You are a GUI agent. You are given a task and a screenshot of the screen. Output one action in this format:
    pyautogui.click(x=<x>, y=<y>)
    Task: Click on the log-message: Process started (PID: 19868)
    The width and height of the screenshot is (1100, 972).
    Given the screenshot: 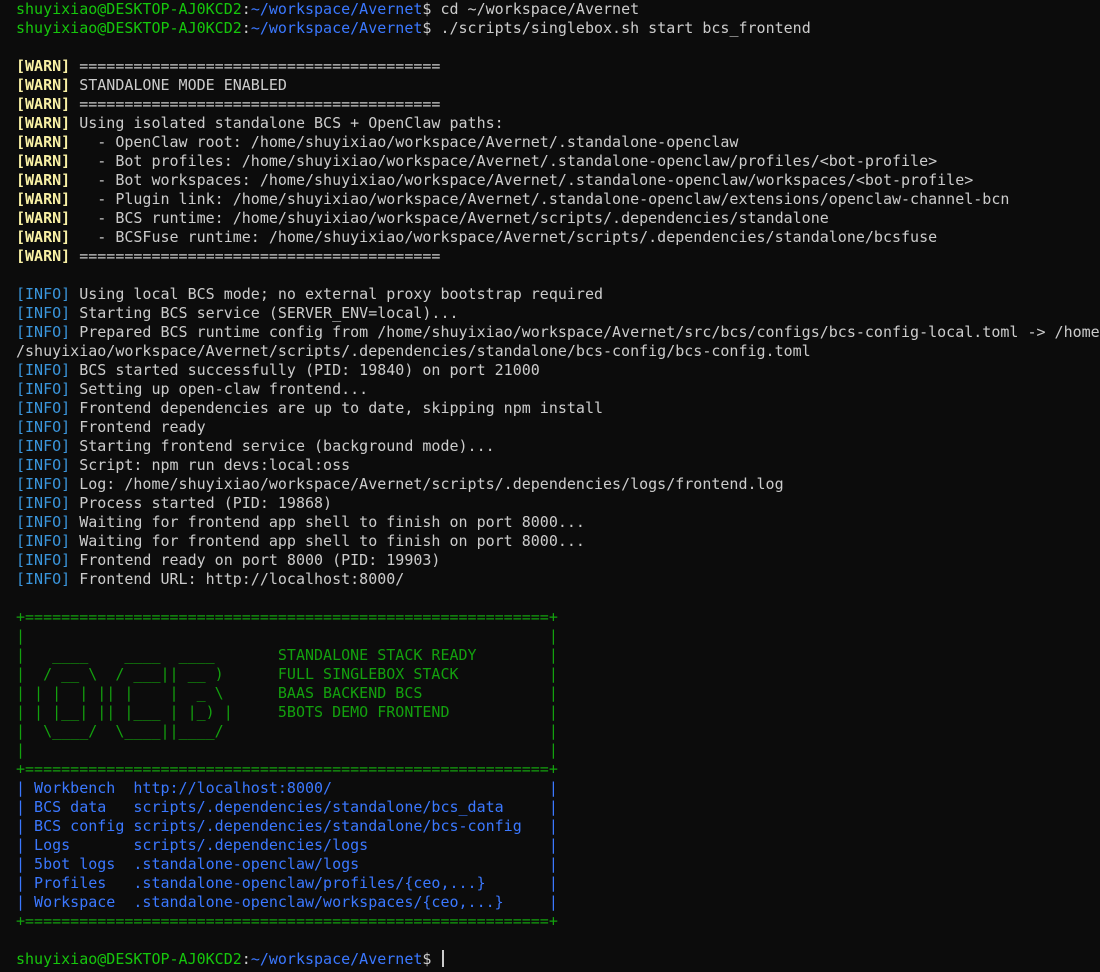 What is the action you would take?
    pyautogui.click(x=201, y=503)
    